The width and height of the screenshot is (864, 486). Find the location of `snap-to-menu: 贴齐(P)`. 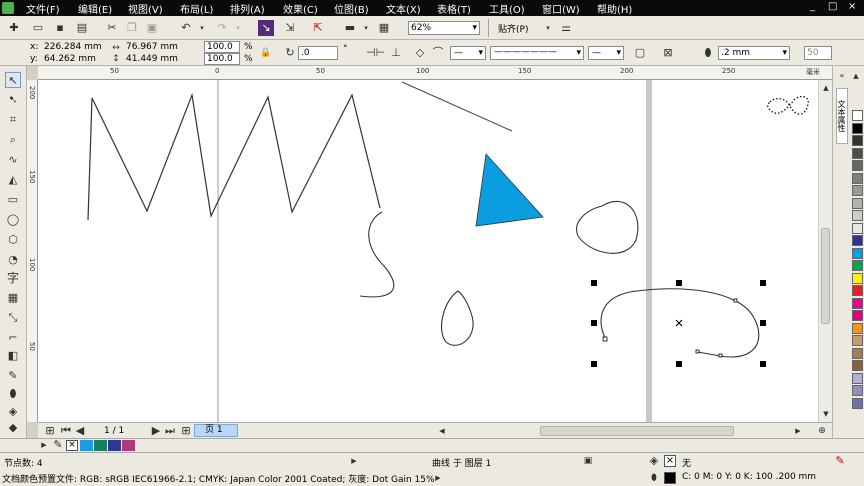

snap-to-menu: 贴齐(P) is located at coordinates (513, 28).